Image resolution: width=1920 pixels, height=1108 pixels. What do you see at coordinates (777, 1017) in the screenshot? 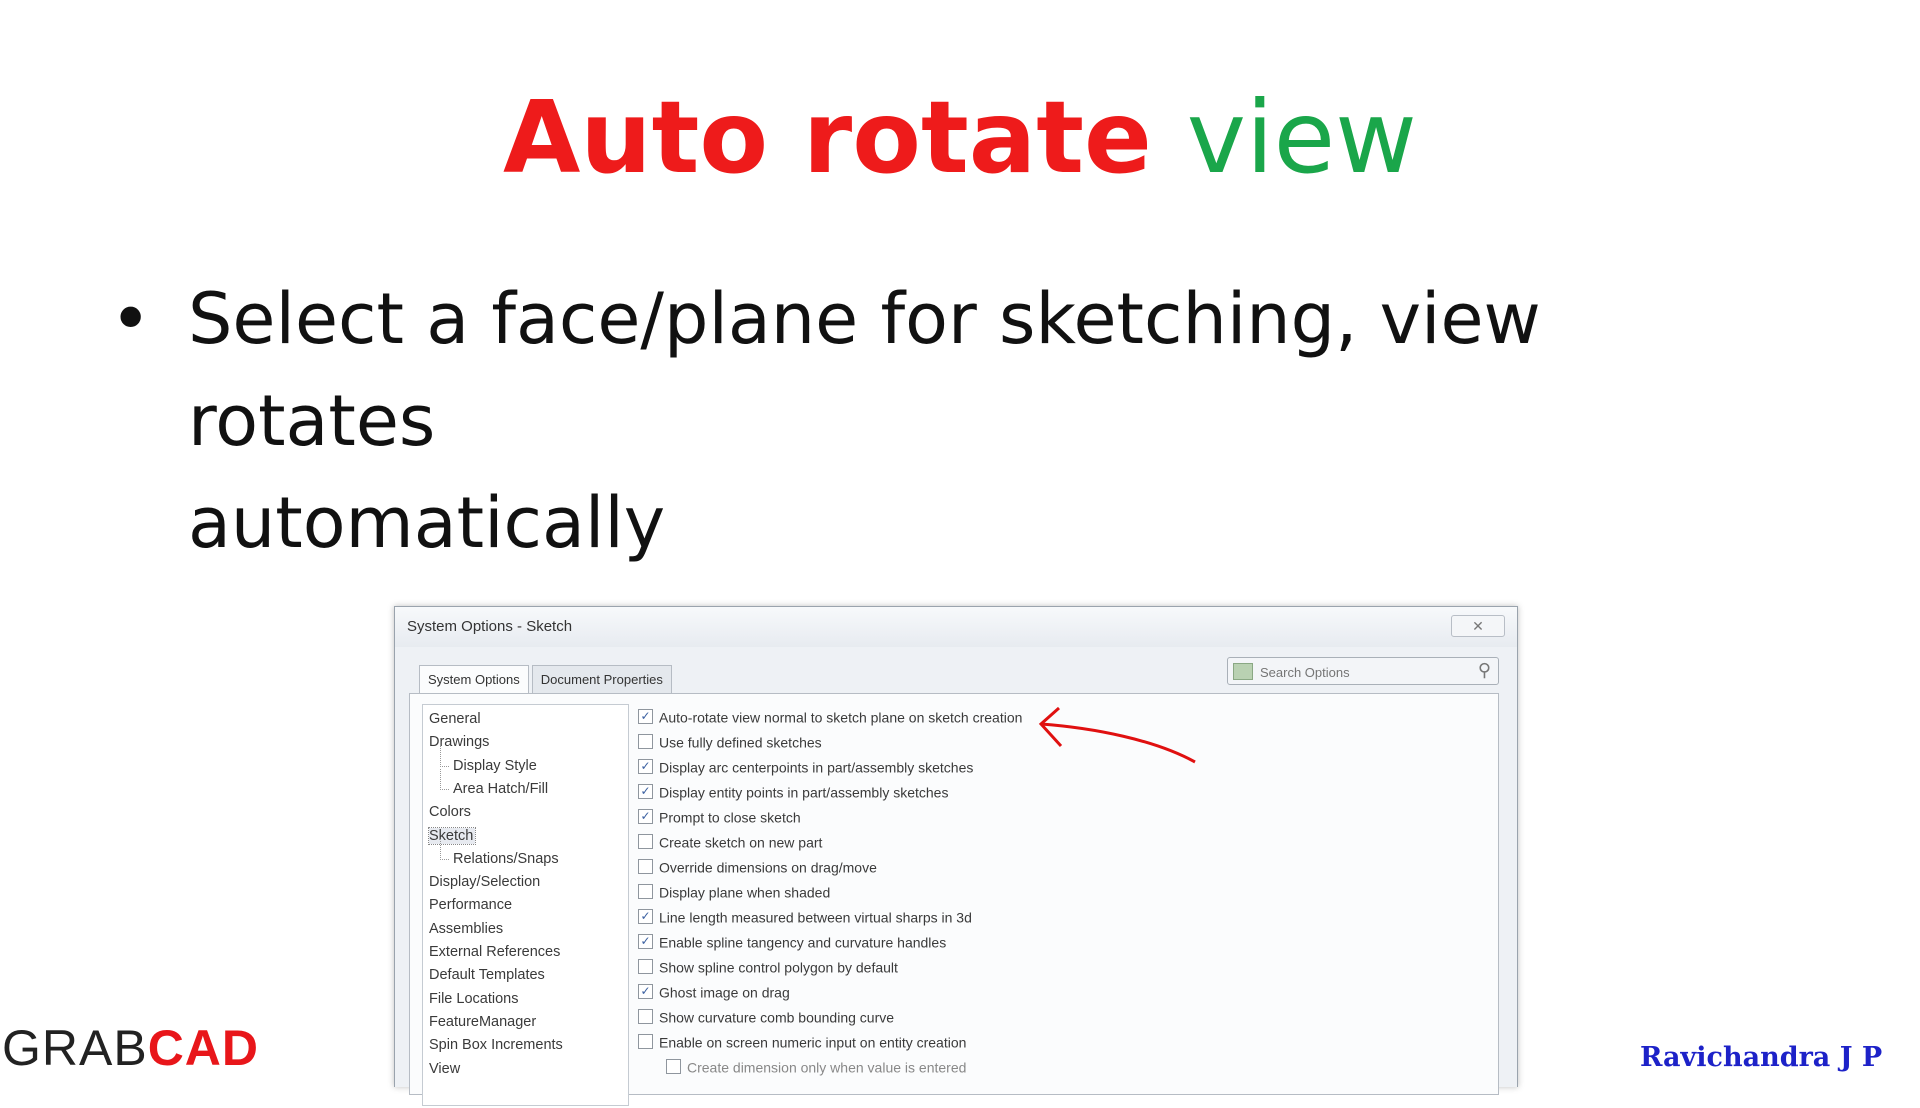
I see `option-label: Show curvature comb bounding curve` at bounding box center [777, 1017].